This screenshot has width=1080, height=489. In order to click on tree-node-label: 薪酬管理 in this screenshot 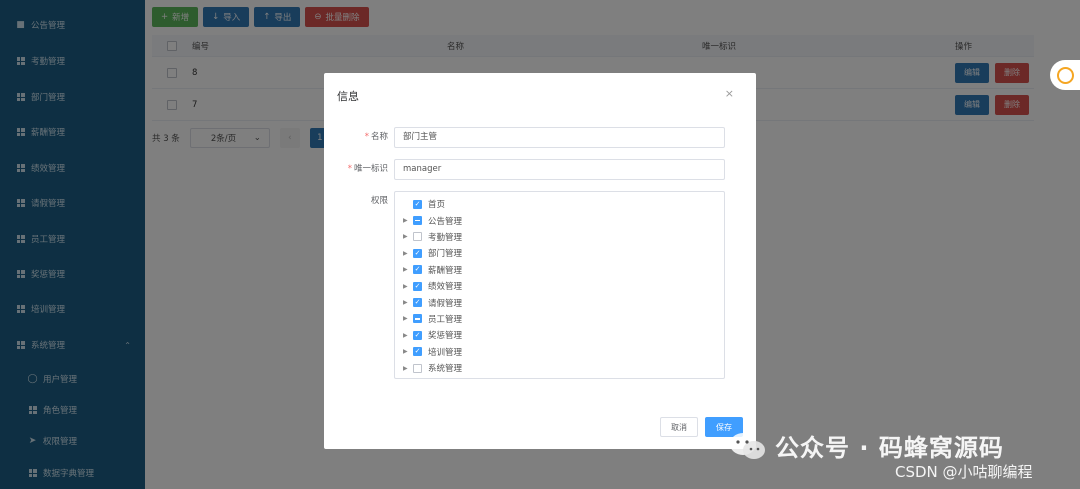, I will do `click(445, 270)`.